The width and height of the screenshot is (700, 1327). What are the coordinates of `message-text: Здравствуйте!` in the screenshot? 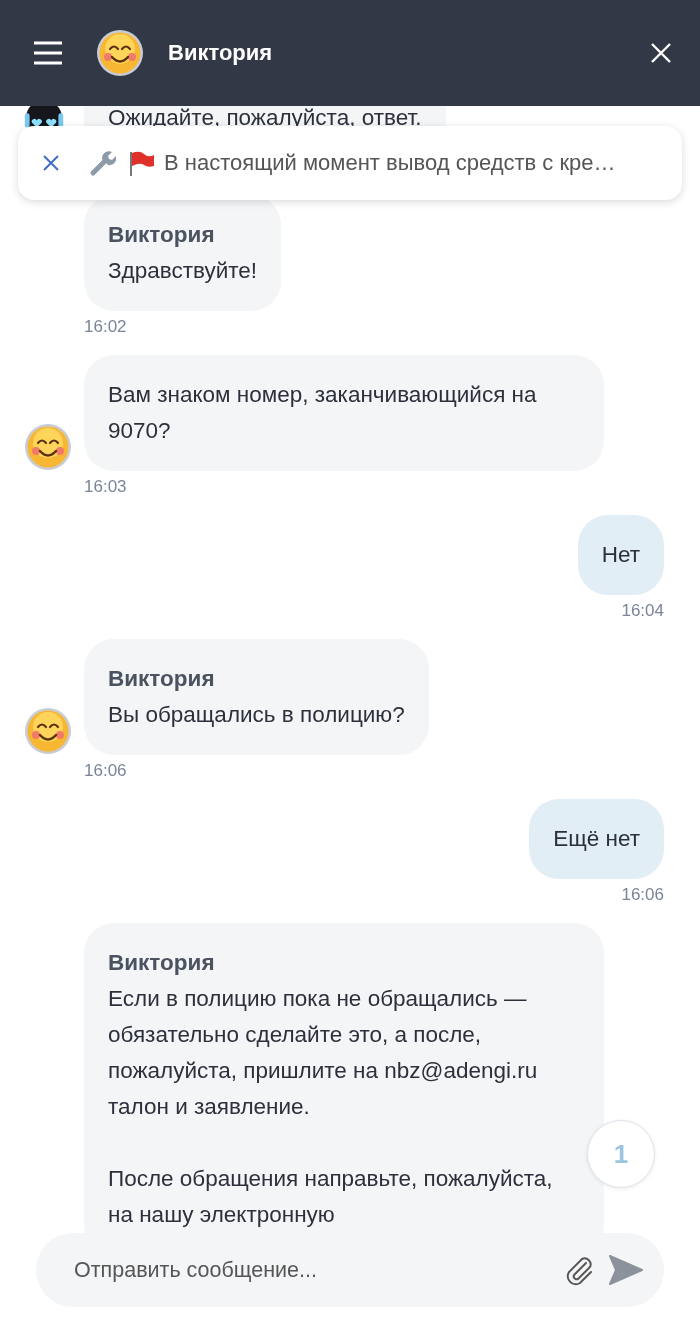 It's located at (183, 271).